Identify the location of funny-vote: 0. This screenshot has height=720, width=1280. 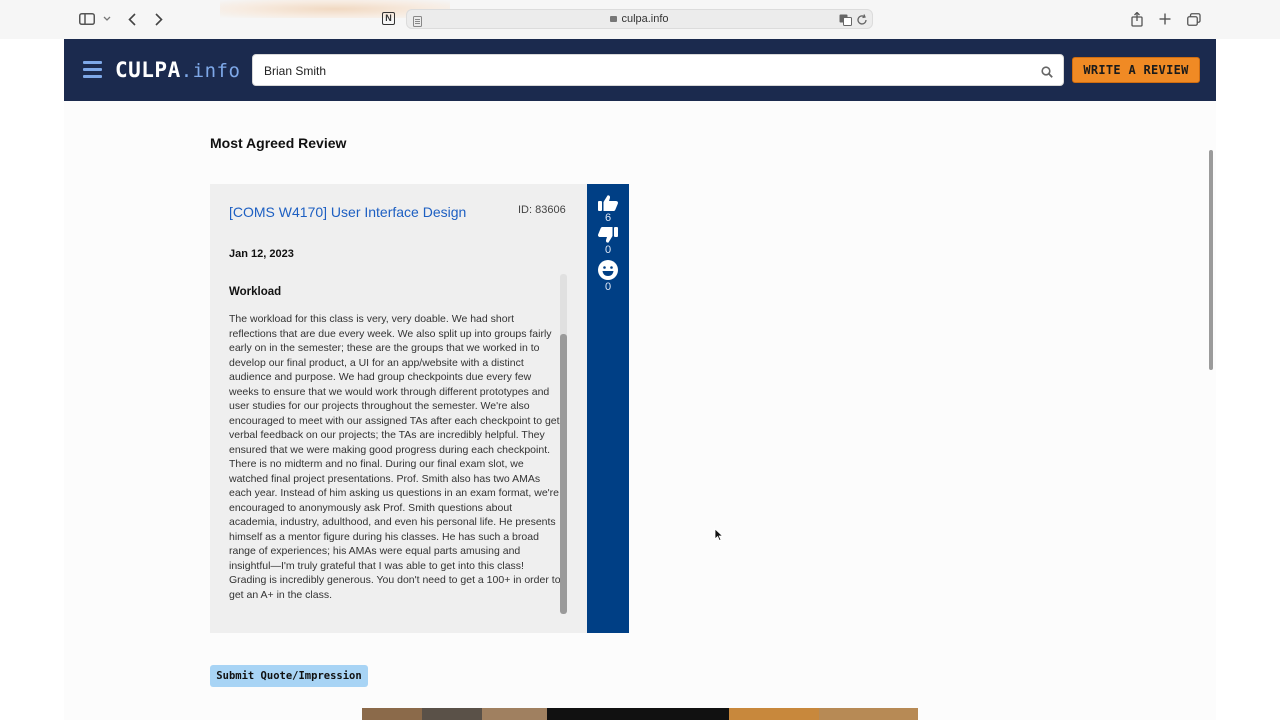
(608, 276).